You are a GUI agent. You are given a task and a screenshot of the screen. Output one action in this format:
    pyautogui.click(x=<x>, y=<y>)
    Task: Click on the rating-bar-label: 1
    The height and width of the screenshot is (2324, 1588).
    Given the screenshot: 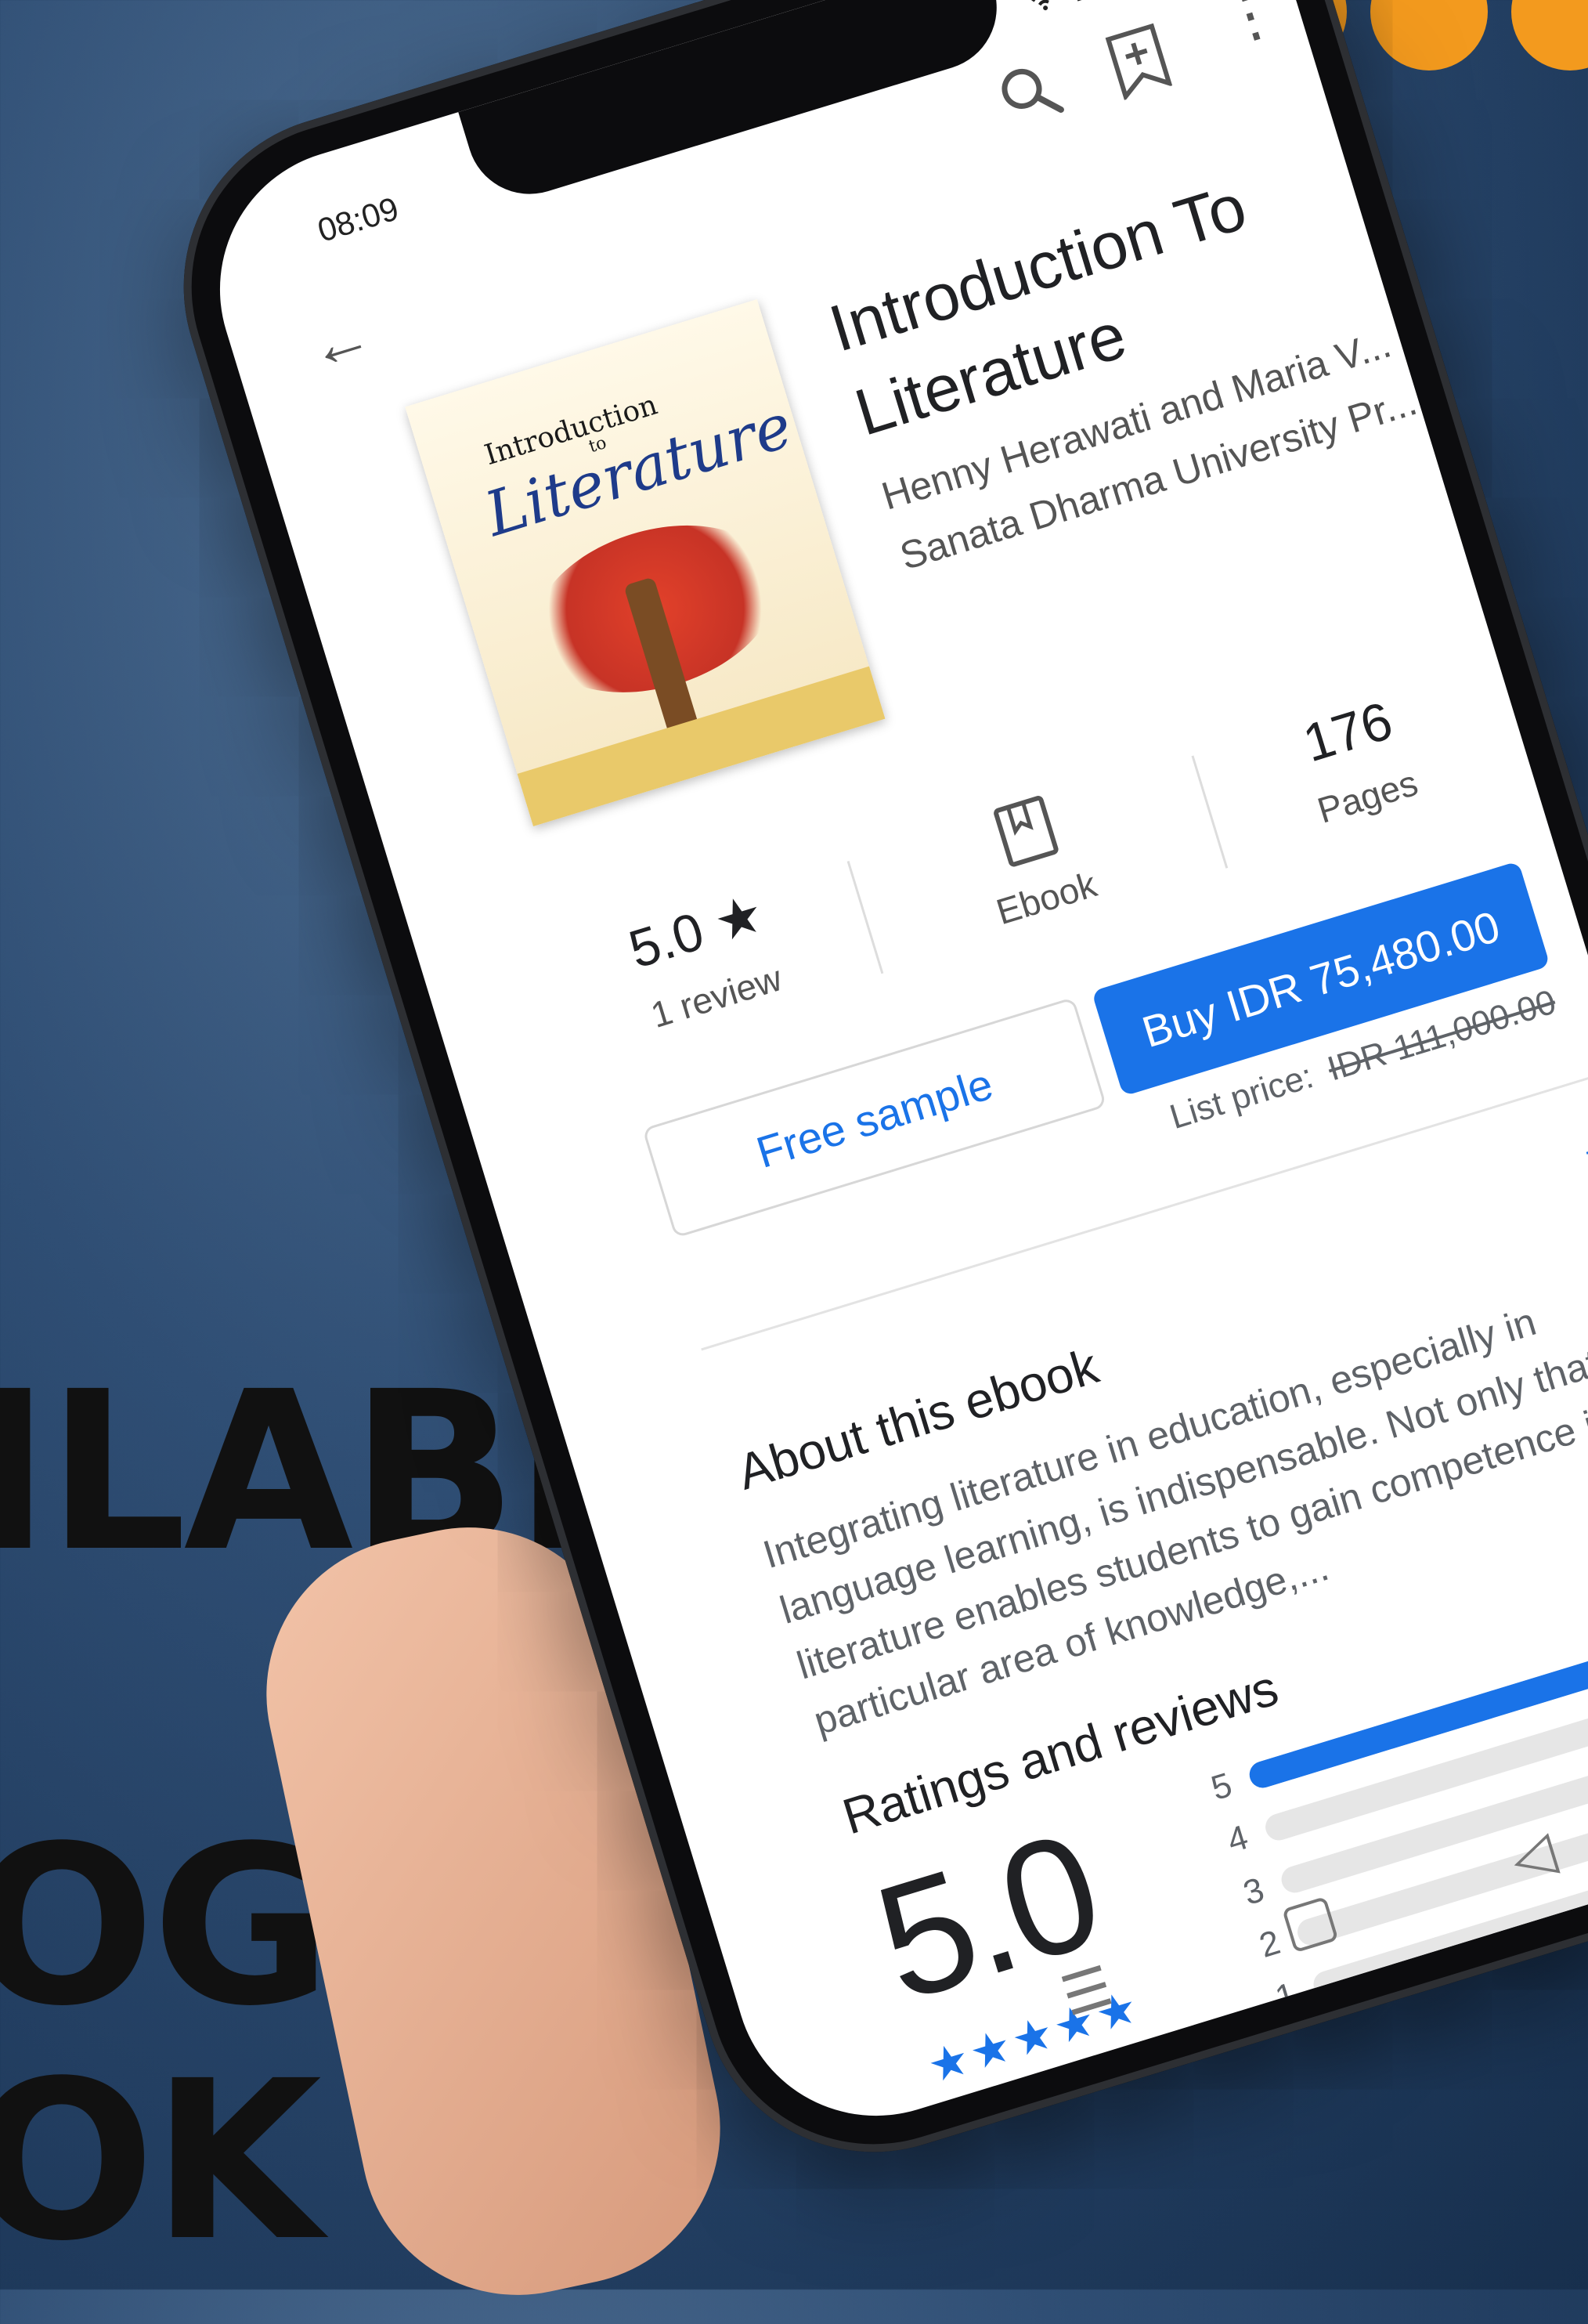 What is the action you would take?
    pyautogui.click(x=1286, y=1996)
    